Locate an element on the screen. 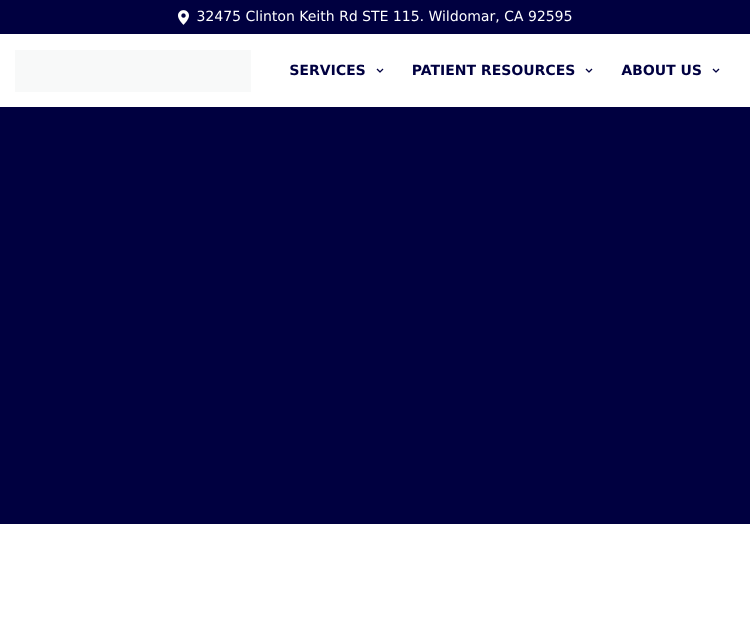 Image resolution: width=750 pixels, height=628 pixels. nav-link: SERVICES is located at coordinates (337, 70).